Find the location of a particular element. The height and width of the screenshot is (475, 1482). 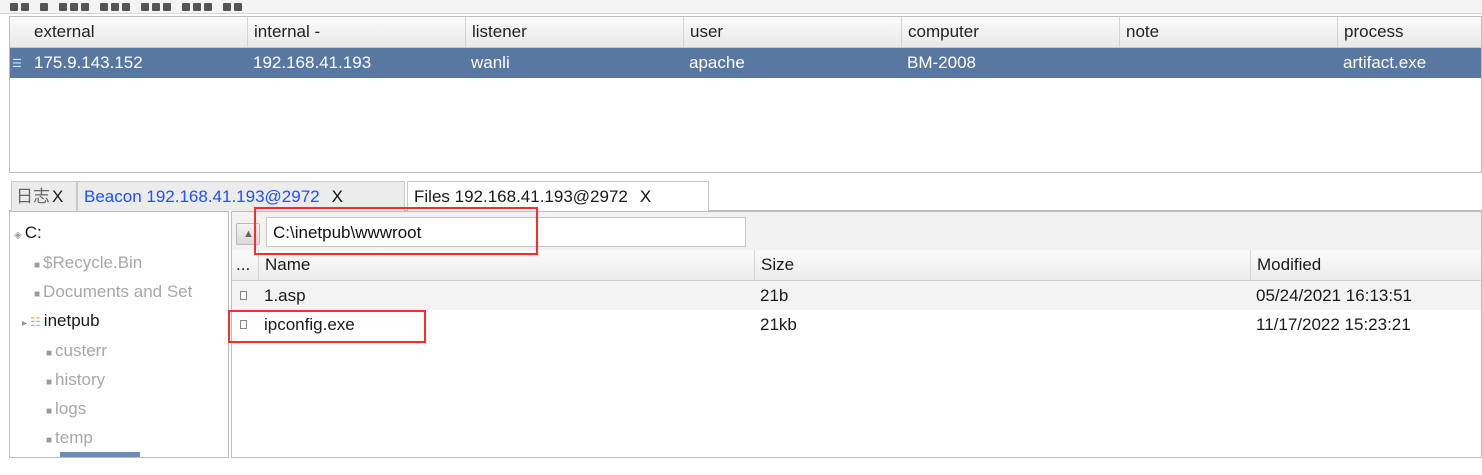

settings-icon is located at coordinates (145, 6).